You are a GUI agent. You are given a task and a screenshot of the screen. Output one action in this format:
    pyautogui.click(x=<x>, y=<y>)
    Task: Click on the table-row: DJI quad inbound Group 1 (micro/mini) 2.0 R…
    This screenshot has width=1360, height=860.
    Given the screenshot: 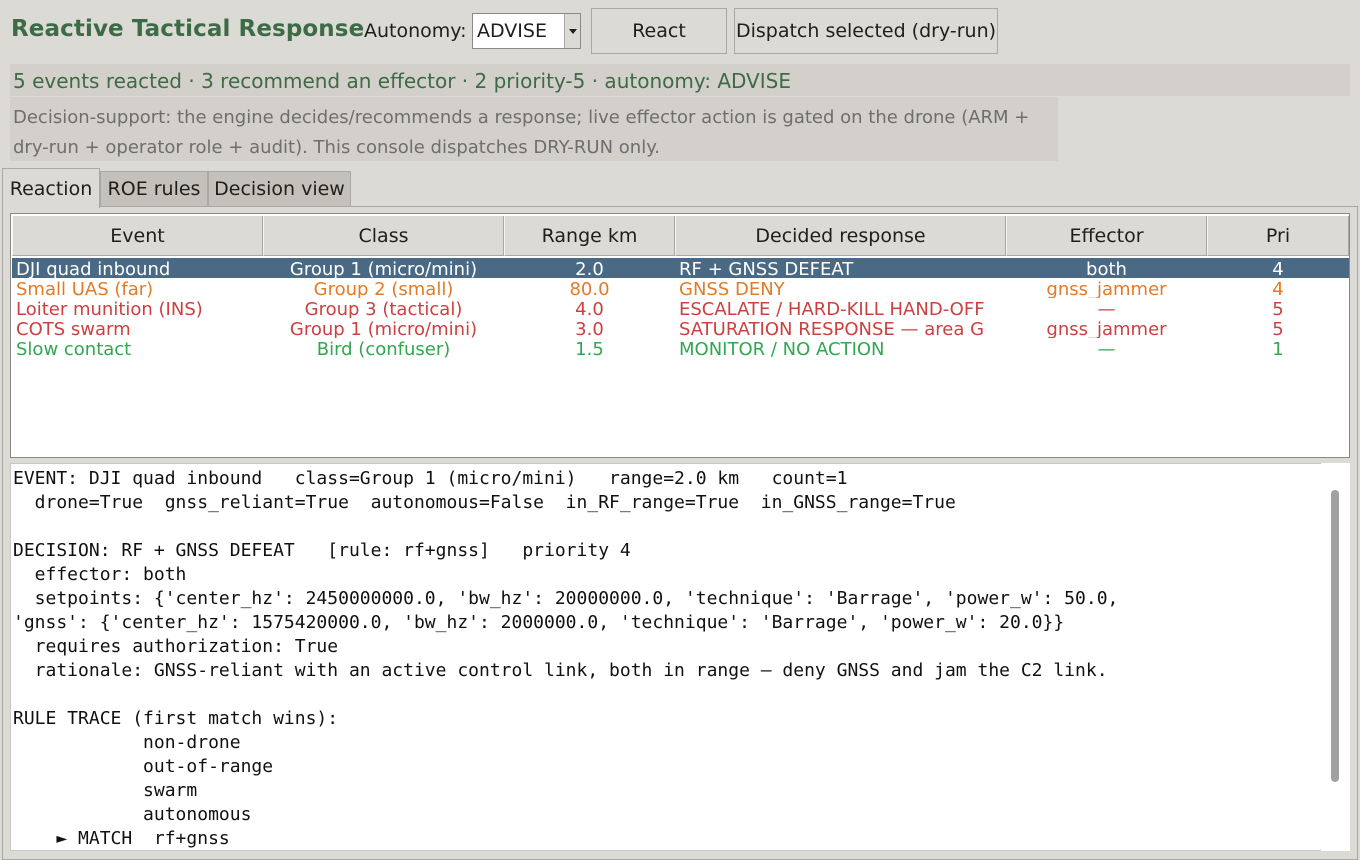 What is the action you would take?
    pyautogui.click(x=680, y=268)
    